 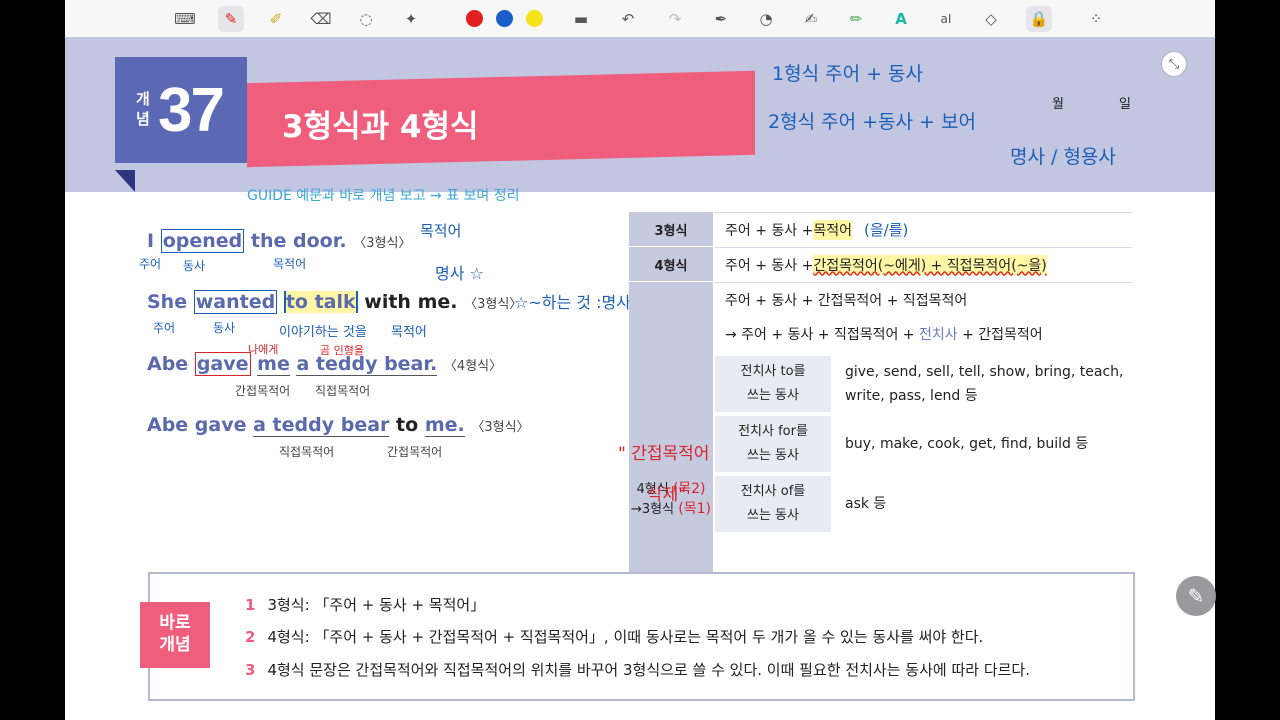 I want to click on hw-s1-note2: 명사 ☆, so click(x=459, y=273).